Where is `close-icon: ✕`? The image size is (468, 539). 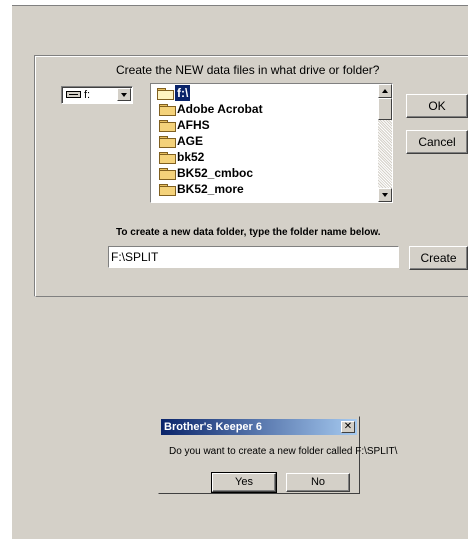 close-icon: ✕ is located at coordinates (348, 427).